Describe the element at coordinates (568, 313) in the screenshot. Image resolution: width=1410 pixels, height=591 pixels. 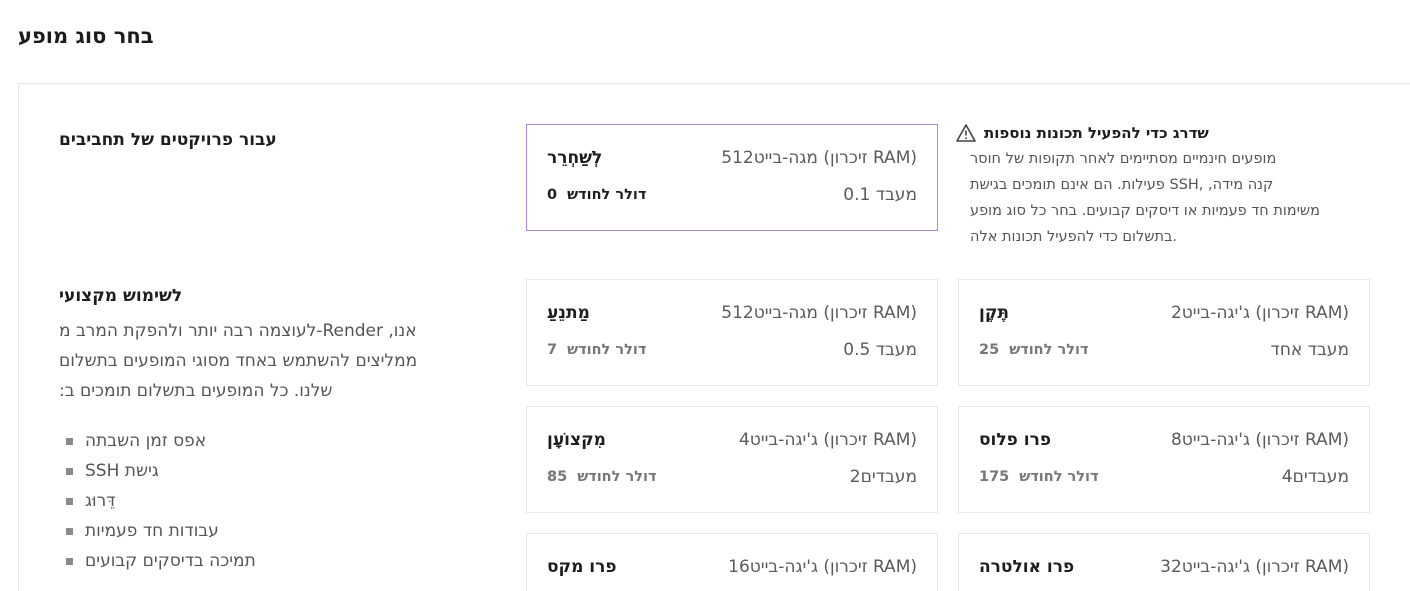
I see `instance-name: מַתנֵעַ` at that location.